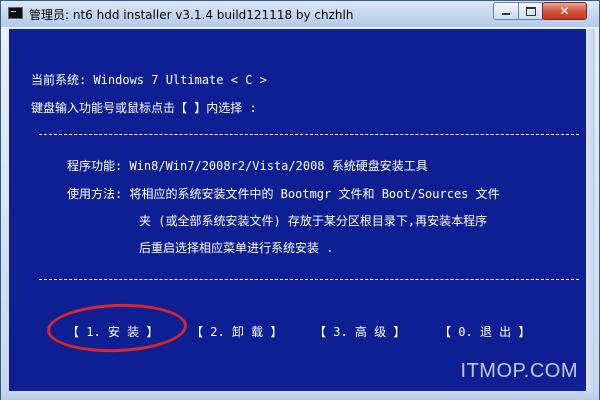 The width and height of the screenshot is (600, 400). What do you see at coordinates (359, 331) in the screenshot?
I see `menu-advanced-button: 【 3. 高 级 】` at bounding box center [359, 331].